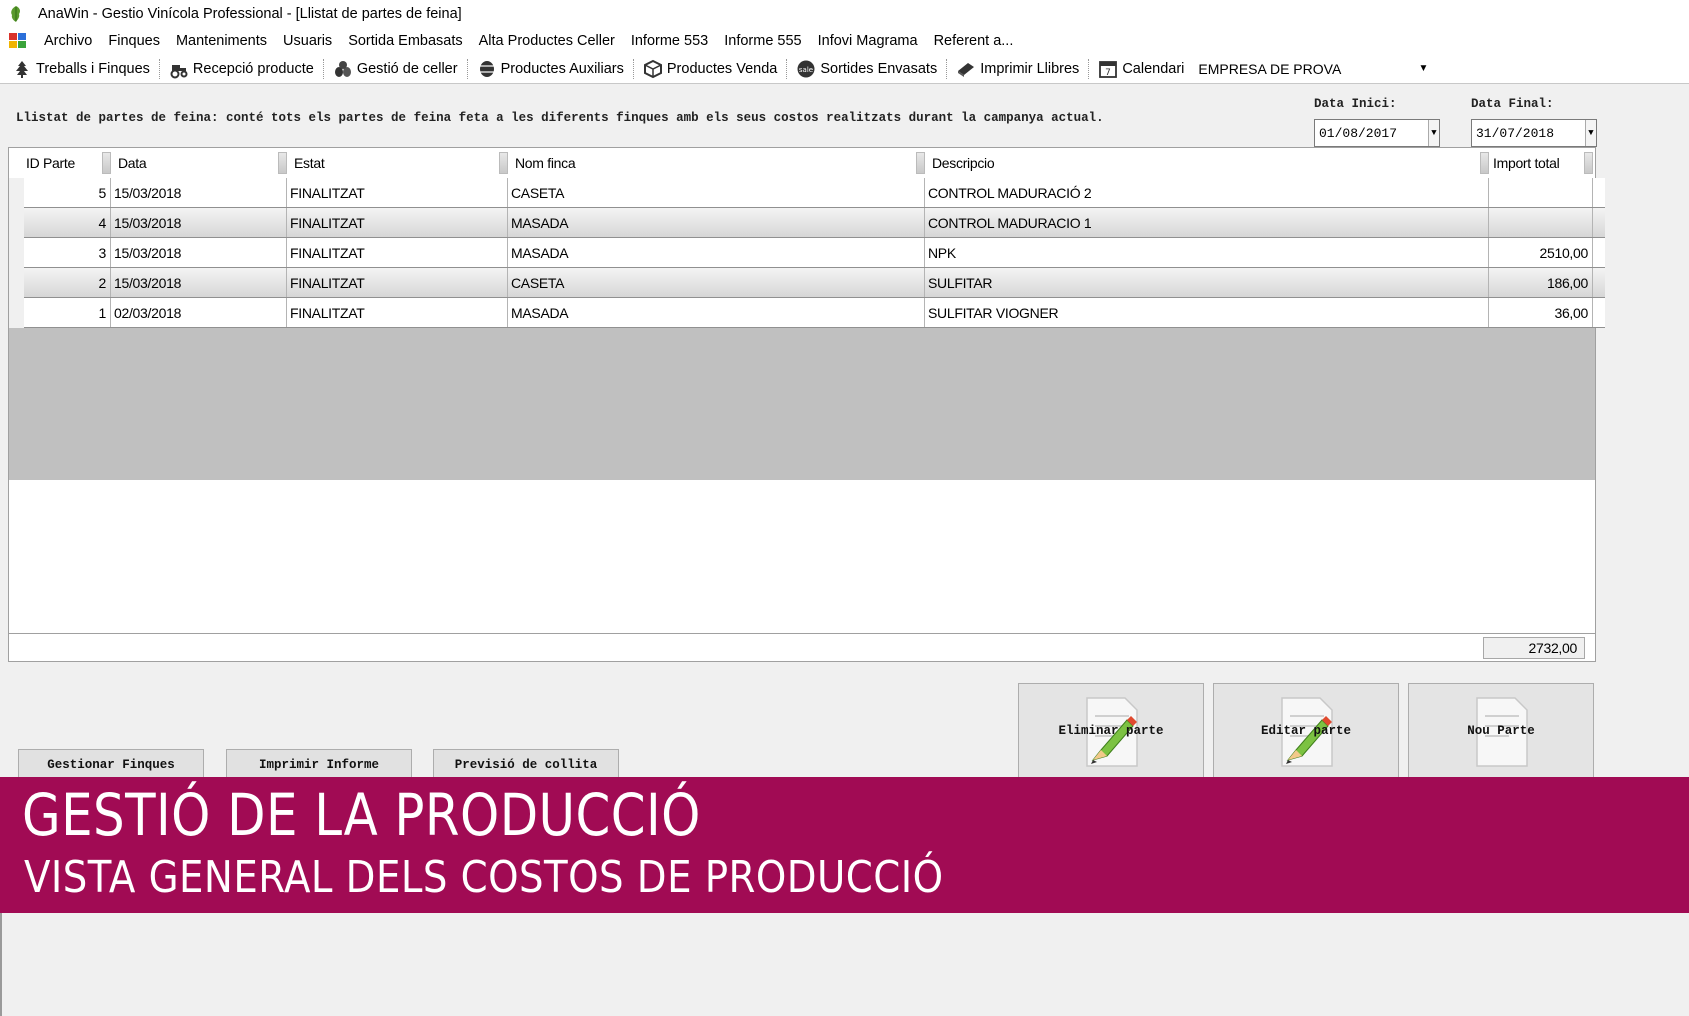 The height and width of the screenshot is (1016, 1689). Describe the element at coordinates (397, 163) in the screenshot. I see `column-header-estat: Estat` at that location.